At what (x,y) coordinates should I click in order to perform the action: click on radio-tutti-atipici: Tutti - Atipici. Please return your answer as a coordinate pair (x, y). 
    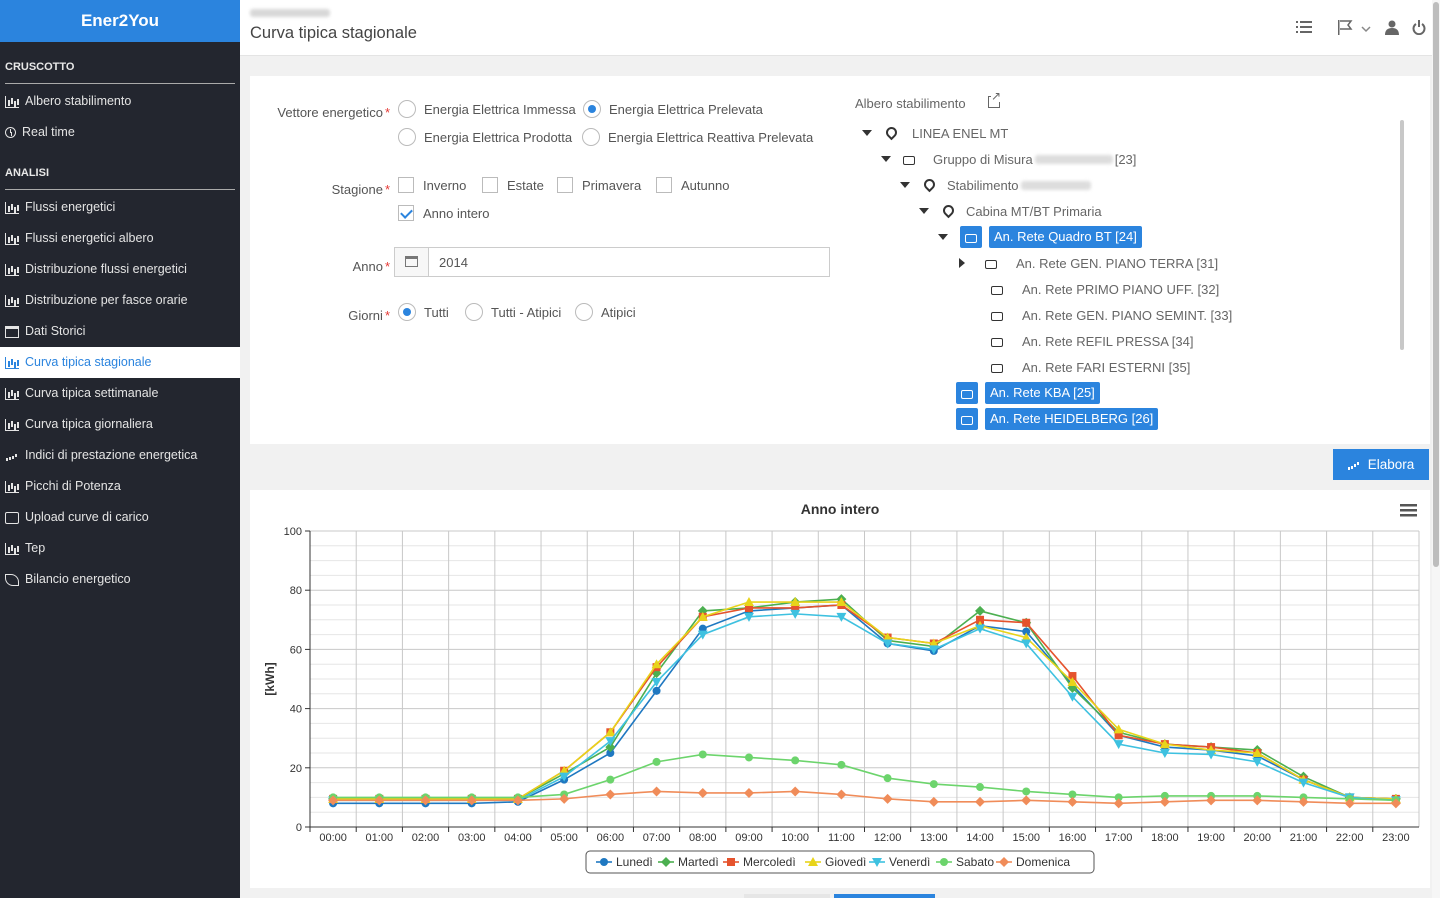
    Looking at the image, I should click on (513, 312).